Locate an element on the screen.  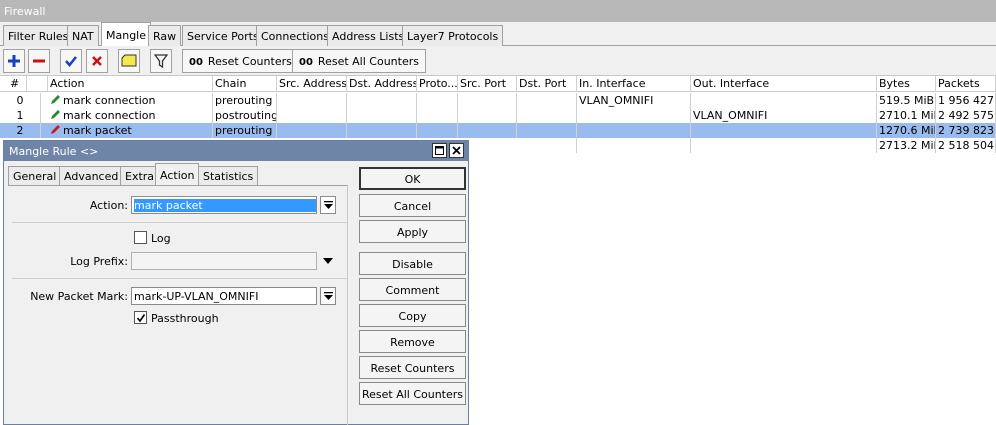
col-packets: Packets is located at coordinates (966, 83).